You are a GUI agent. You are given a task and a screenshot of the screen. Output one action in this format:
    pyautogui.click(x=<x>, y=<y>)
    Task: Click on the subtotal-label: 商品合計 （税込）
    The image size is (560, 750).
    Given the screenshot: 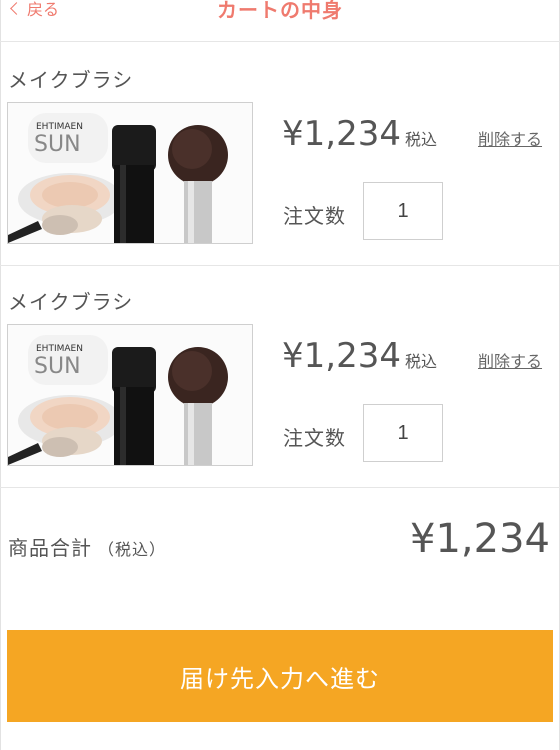 What is the action you would take?
    pyautogui.click(x=87, y=546)
    